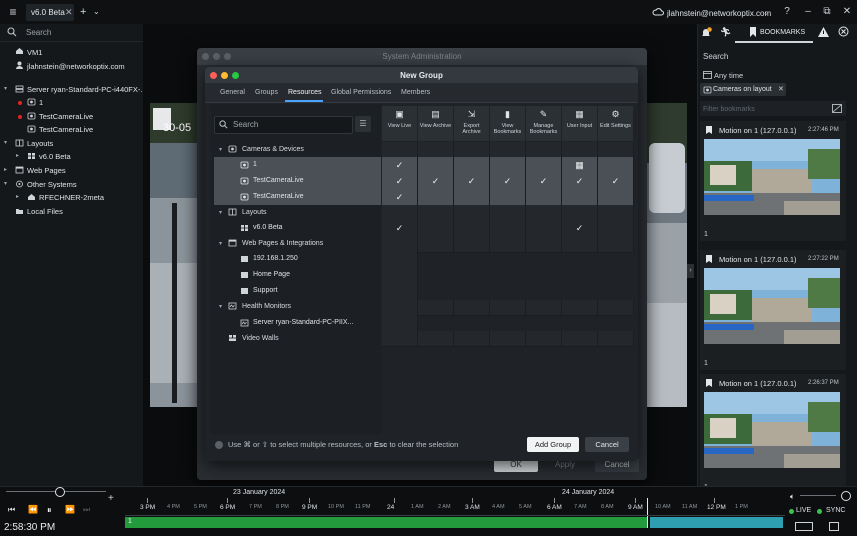 This screenshot has height=536, width=857. I want to click on resource-item: v6.0 Beta, so click(268, 227).